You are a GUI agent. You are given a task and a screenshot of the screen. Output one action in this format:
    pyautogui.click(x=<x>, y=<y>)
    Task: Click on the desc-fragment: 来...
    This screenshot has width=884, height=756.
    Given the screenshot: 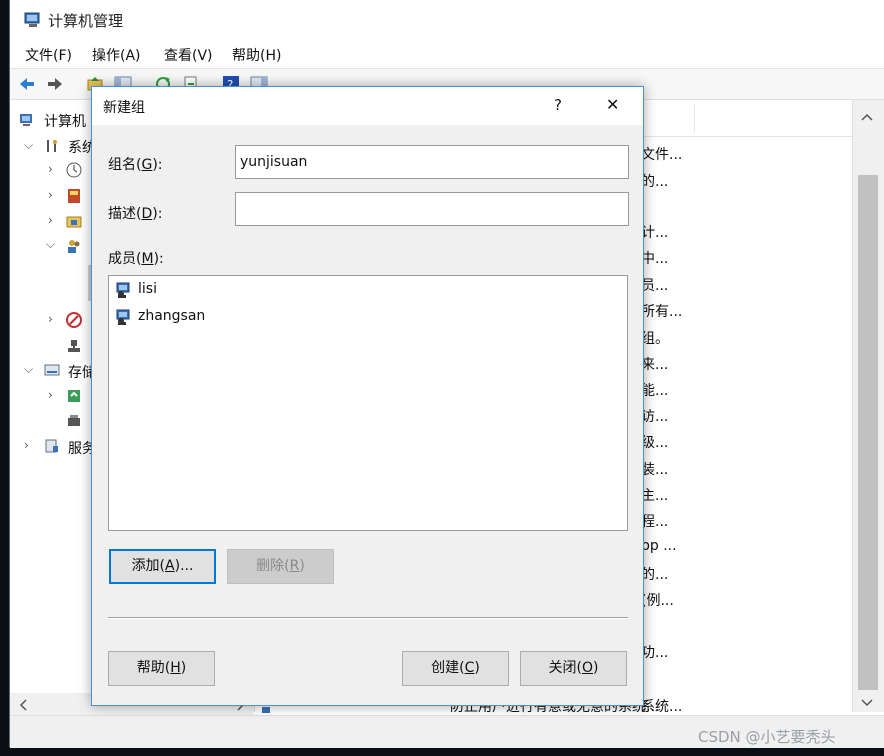 What is the action you would take?
    pyautogui.click(x=655, y=365)
    